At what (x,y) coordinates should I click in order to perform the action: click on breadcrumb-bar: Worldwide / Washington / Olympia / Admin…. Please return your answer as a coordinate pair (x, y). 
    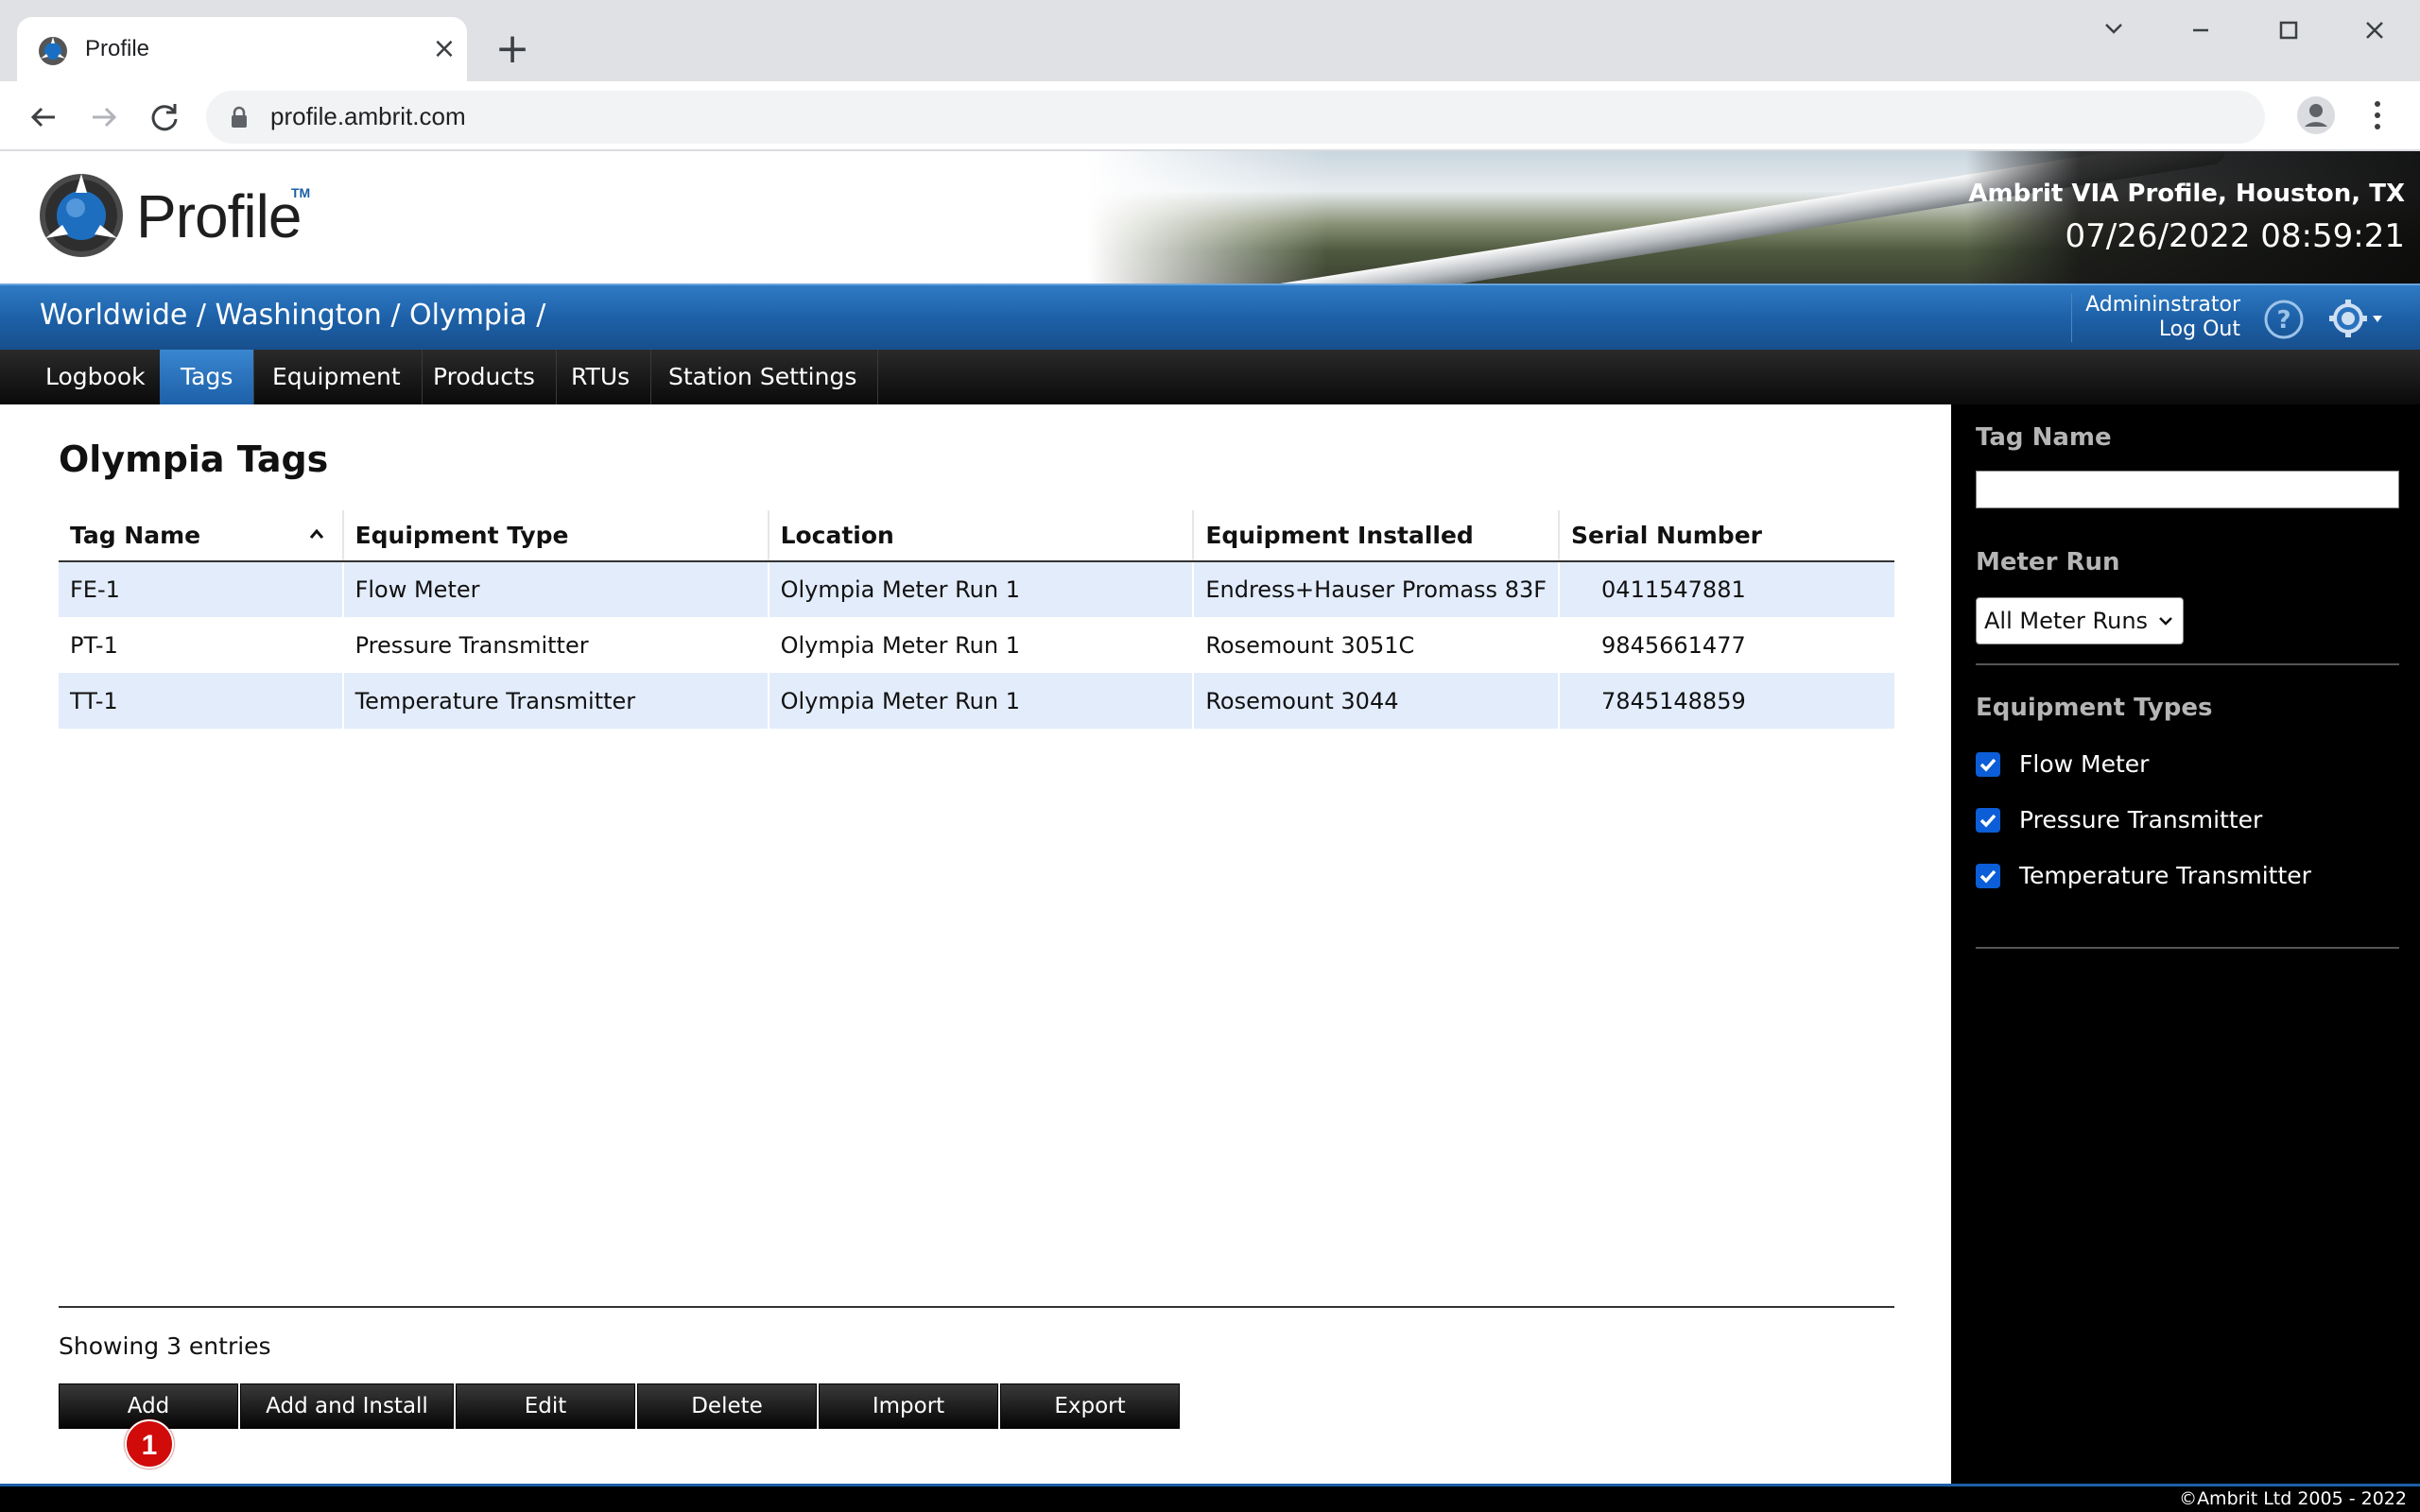
    Looking at the image, I should click on (1210, 317).